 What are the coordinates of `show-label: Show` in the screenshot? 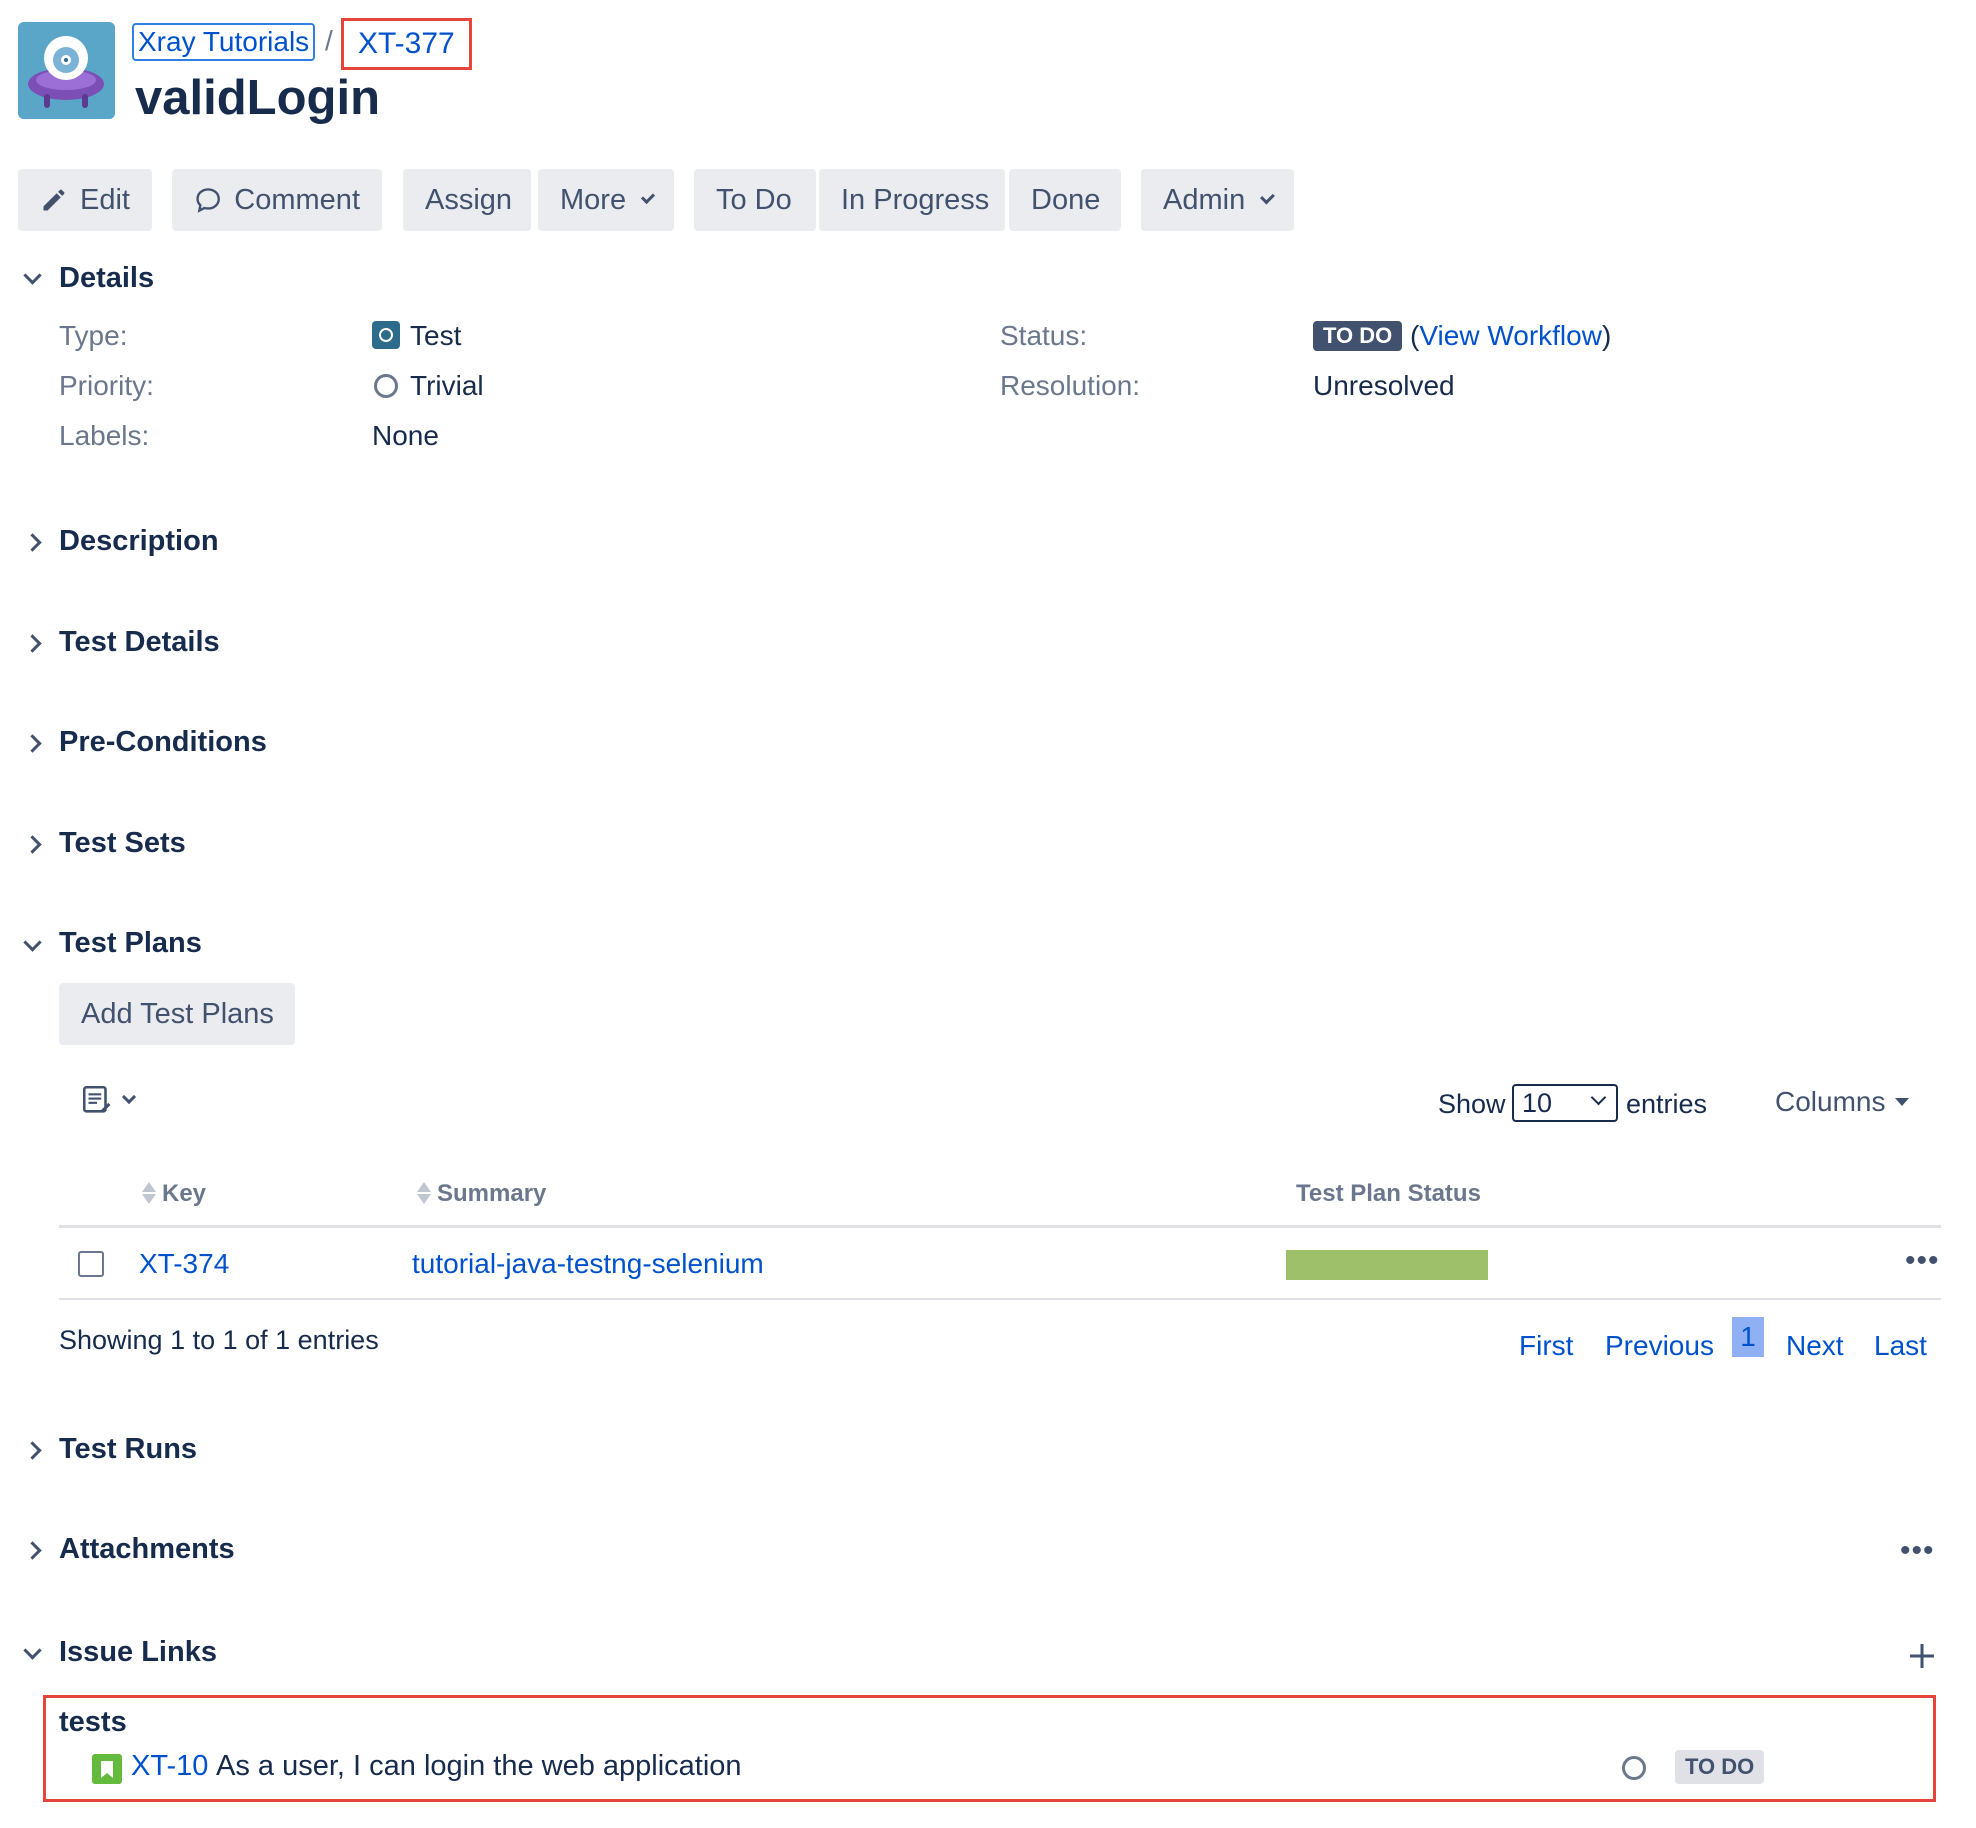 It's located at (1472, 1104).